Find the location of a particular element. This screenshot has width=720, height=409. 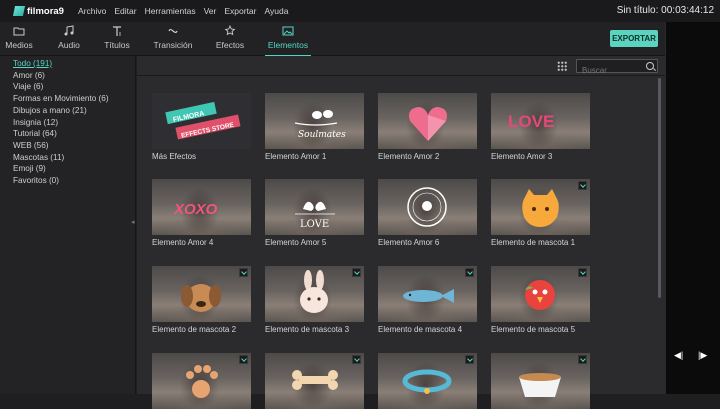

tab-label: Efectos is located at coordinates (230, 45).